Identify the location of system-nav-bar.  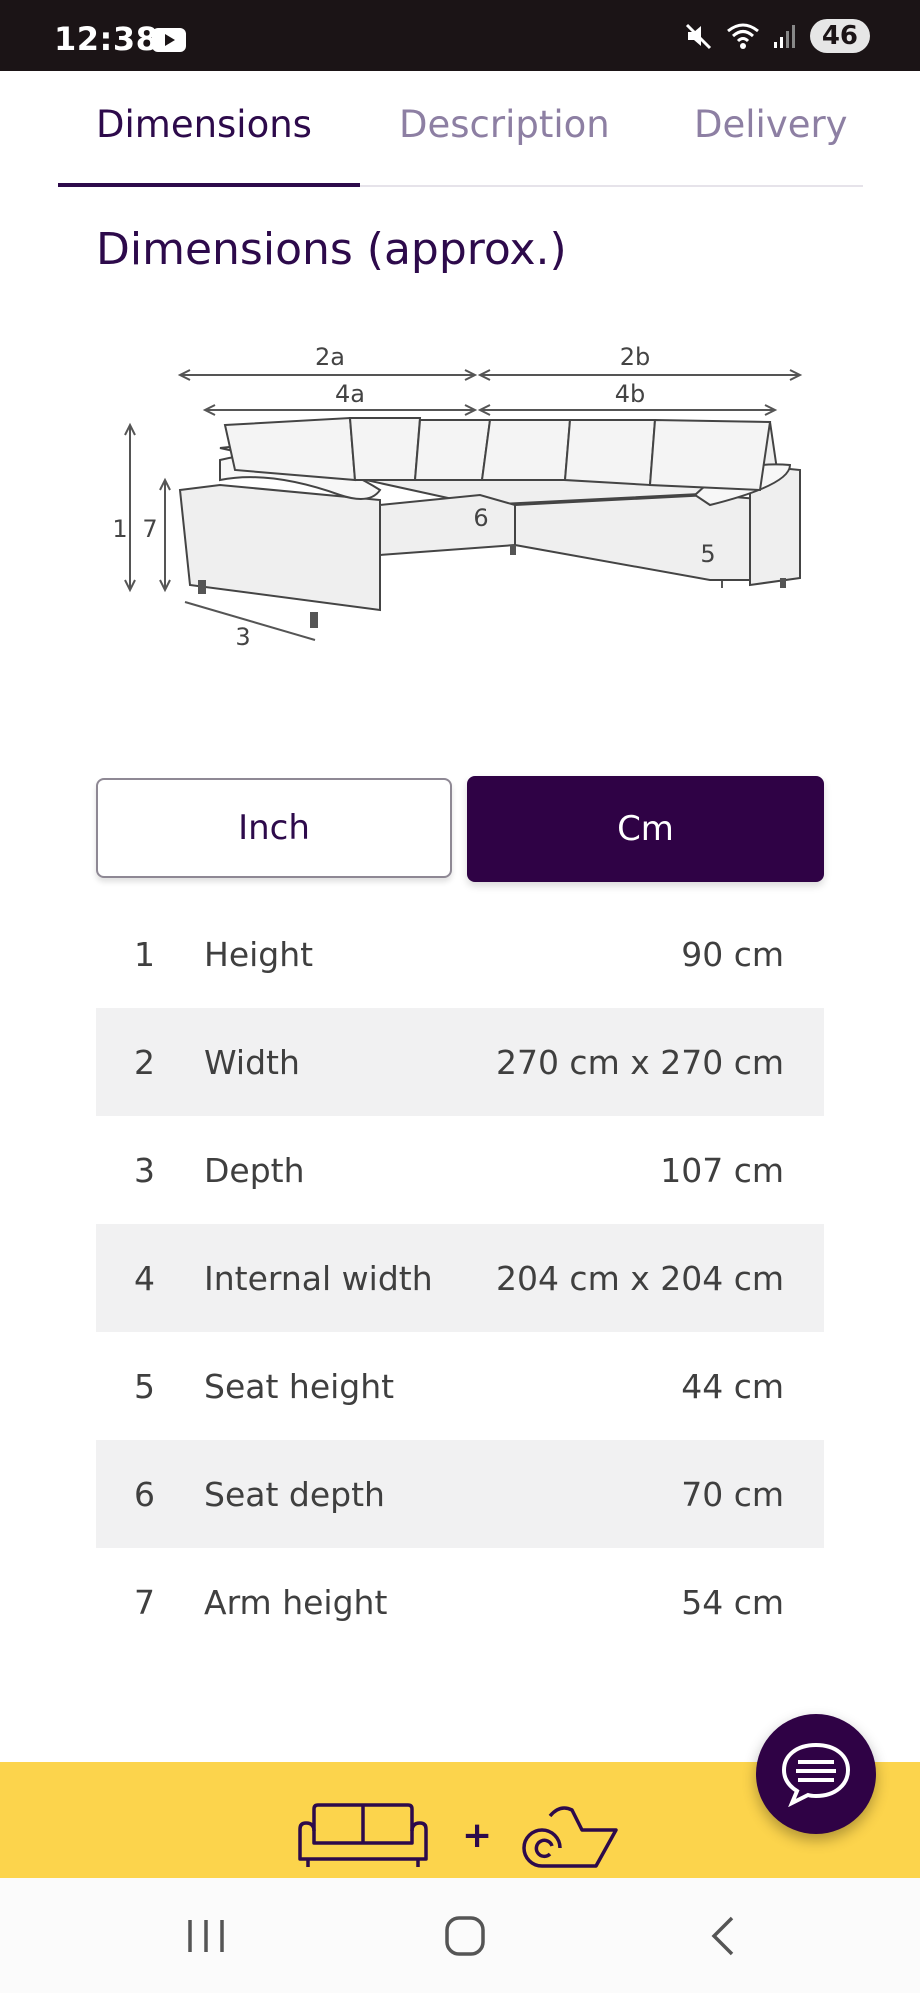
(460, 1935).